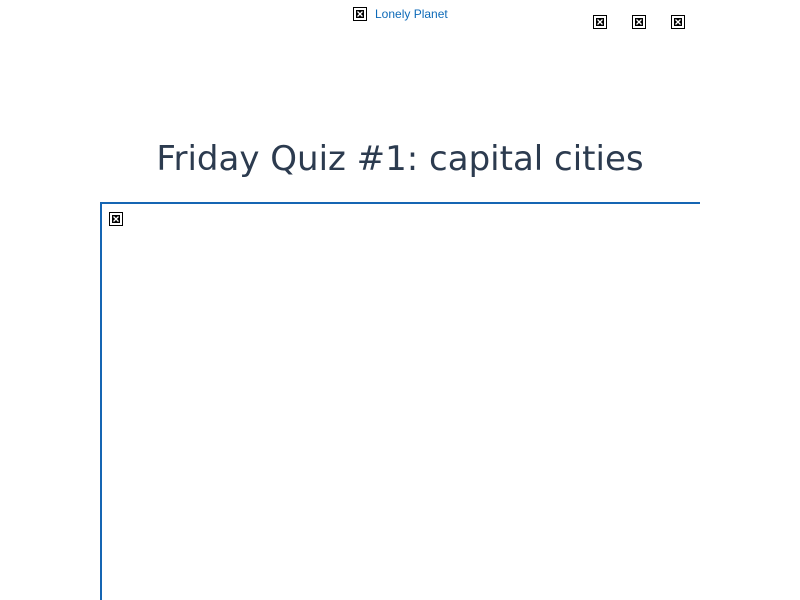  What do you see at coordinates (400, 159) in the screenshot?
I see `page-title: Friday Quiz #1: capital cities` at bounding box center [400, 159].